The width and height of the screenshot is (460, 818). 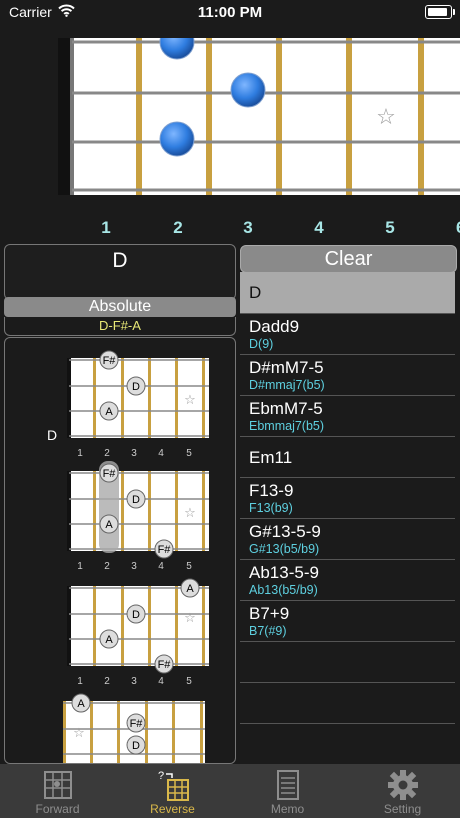 What do you see at coordinates (402, 809) in the screenshot?
I see `tab-label: Setting` at bounding box center [402, 809].